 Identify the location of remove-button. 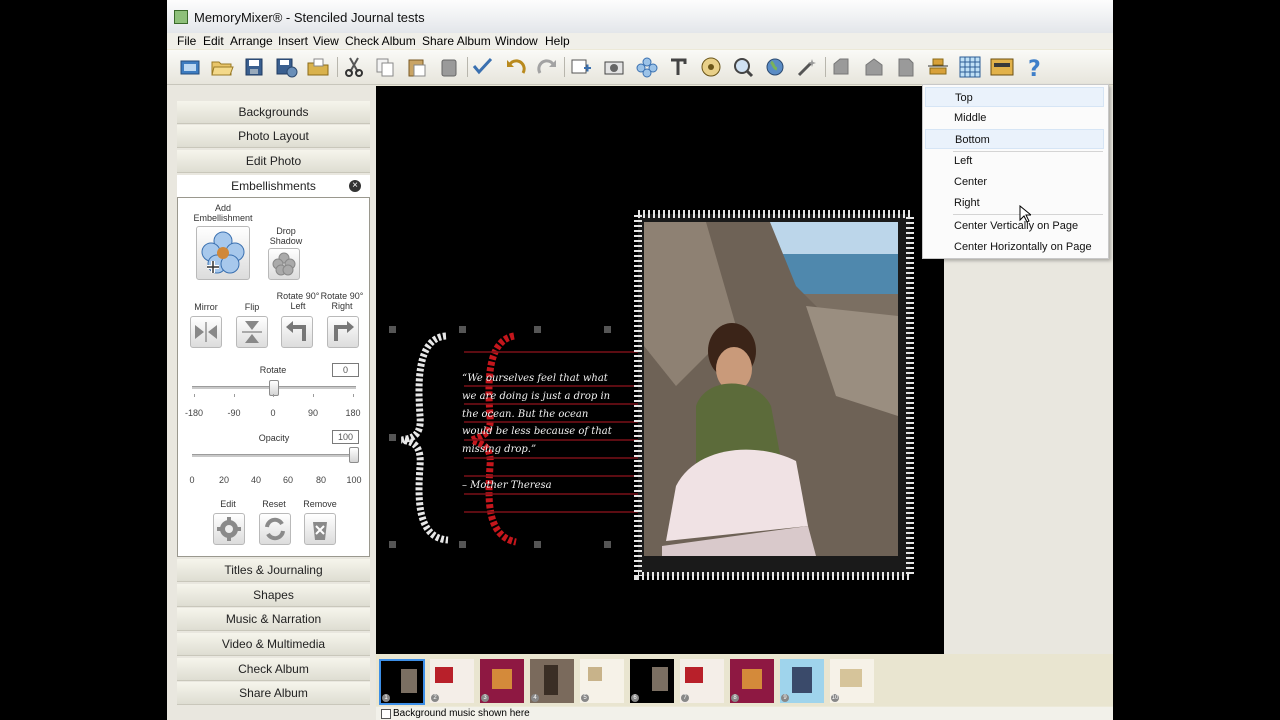
(320, 529).